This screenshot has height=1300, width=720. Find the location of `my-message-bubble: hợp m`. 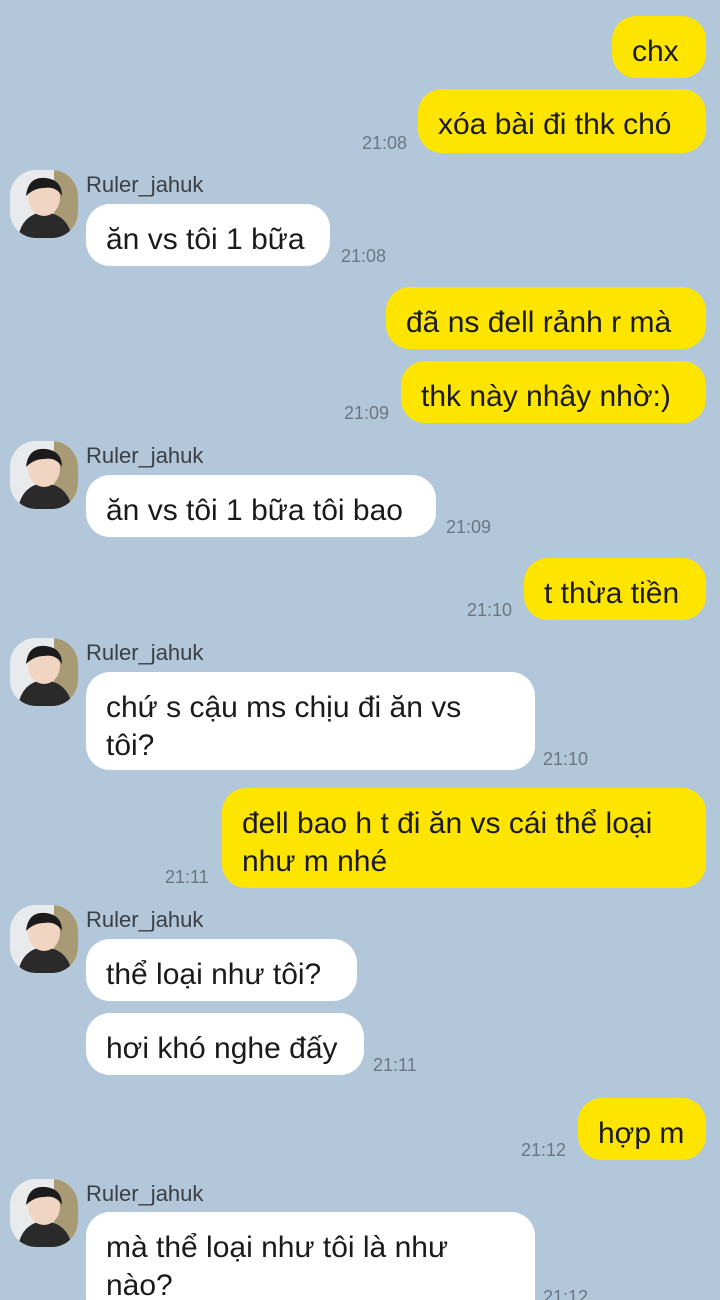

my-message-bubble: hợp m is located at coordinates (642, 1129).